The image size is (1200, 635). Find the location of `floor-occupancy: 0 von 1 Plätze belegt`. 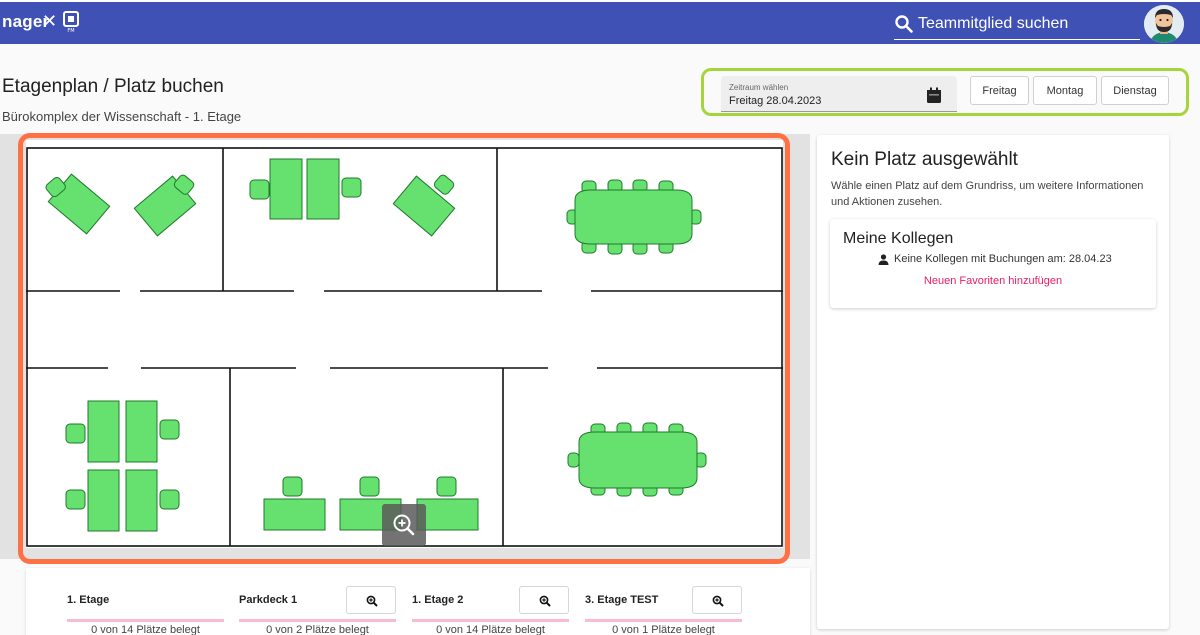

floor-occupancy: 0 von 1 Plätze belegt is located at coordinates (663, 629).